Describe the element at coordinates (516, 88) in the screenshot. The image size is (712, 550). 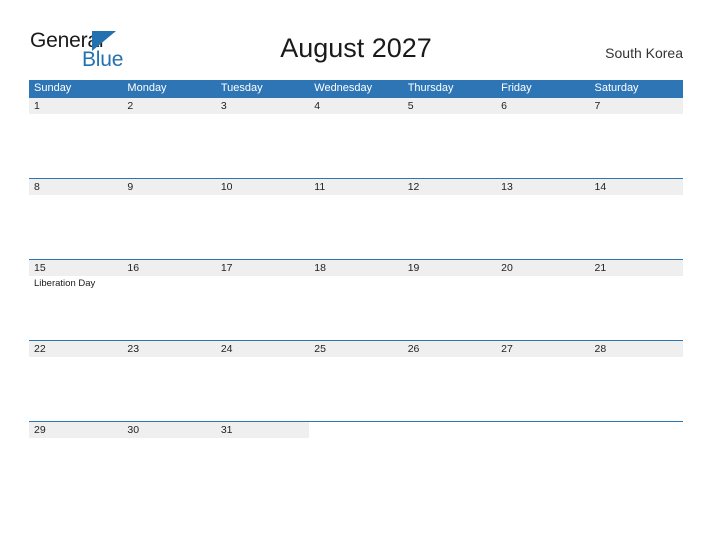
I see `weekday-friday: Friday` at that location.